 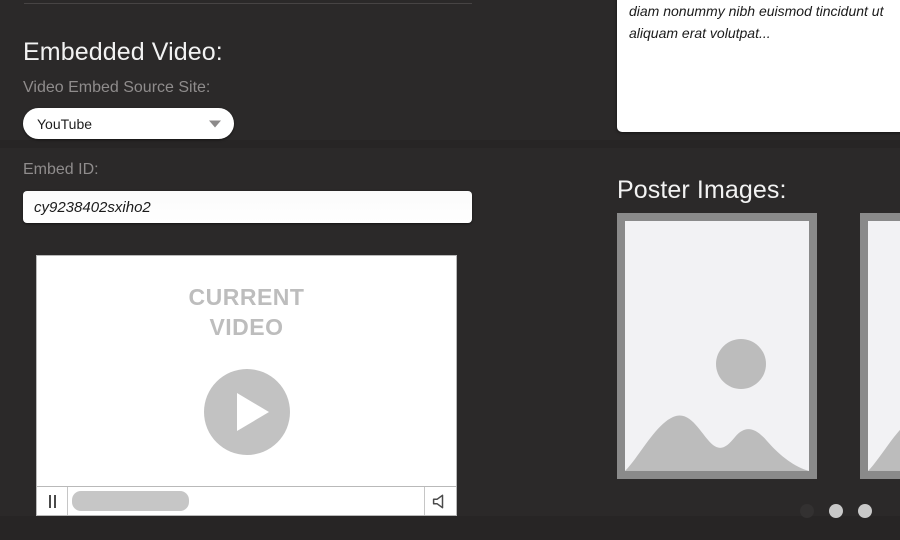 I want to click on seek-bar, so click(x=246, y=501).